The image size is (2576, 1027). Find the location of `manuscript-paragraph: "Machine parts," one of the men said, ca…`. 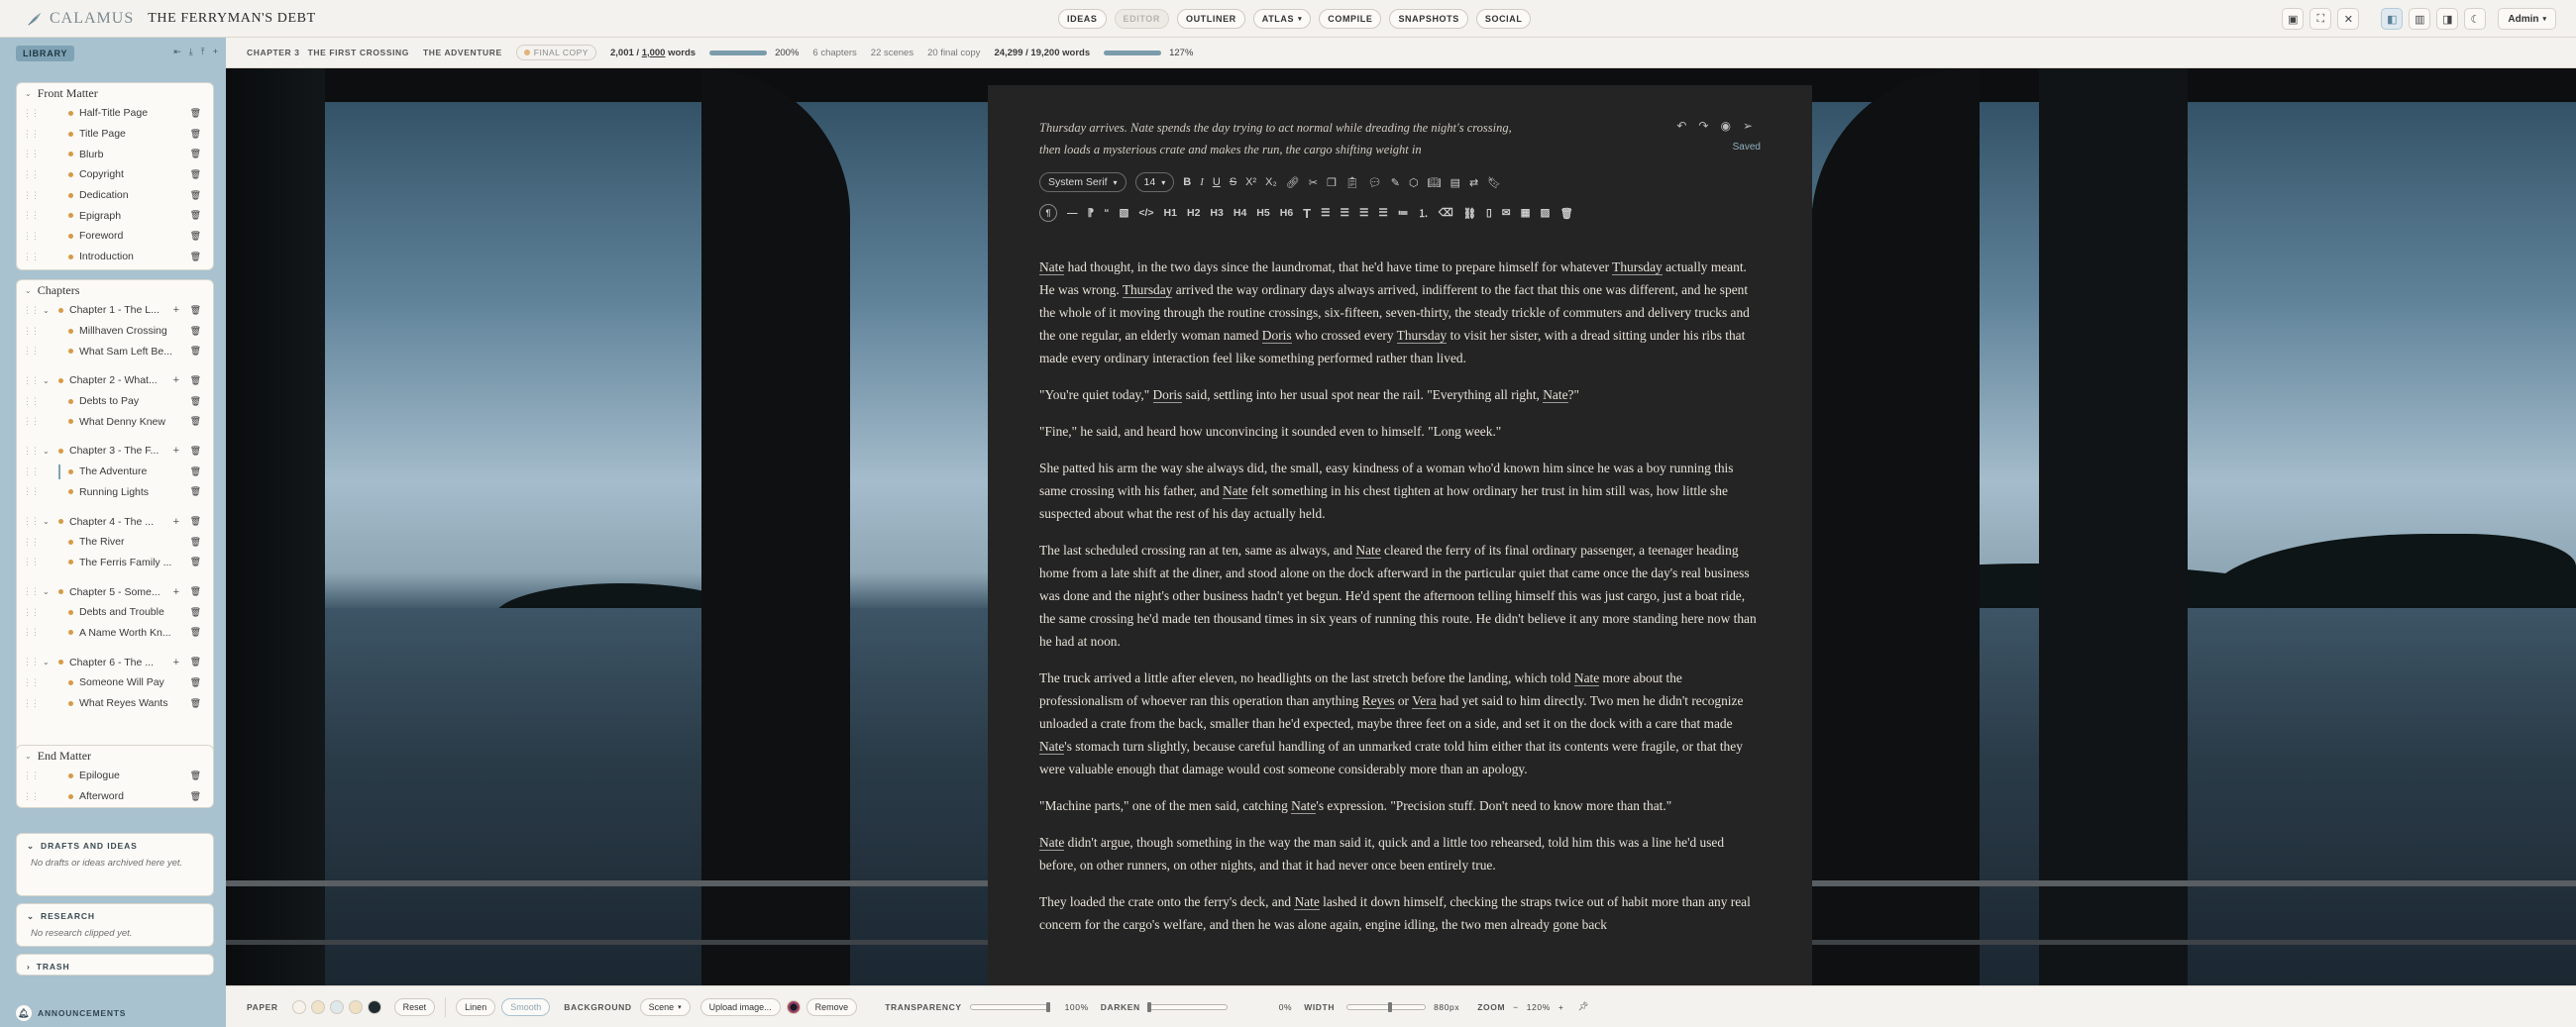

manuscript-paragraph: "Machine parts," one of the men said, ca… is located at coordinates (1400, 806).